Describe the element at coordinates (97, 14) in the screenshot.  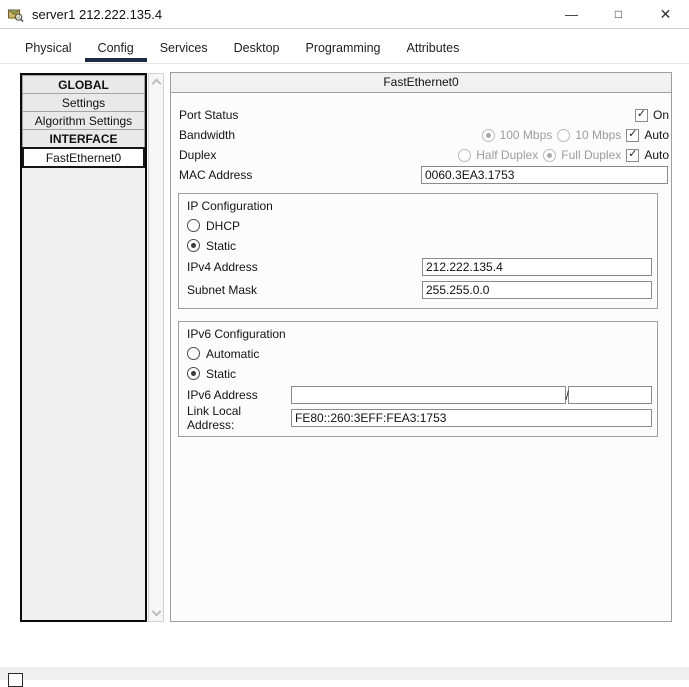
I see `window-title: server1 212.222.135.4` at that location.